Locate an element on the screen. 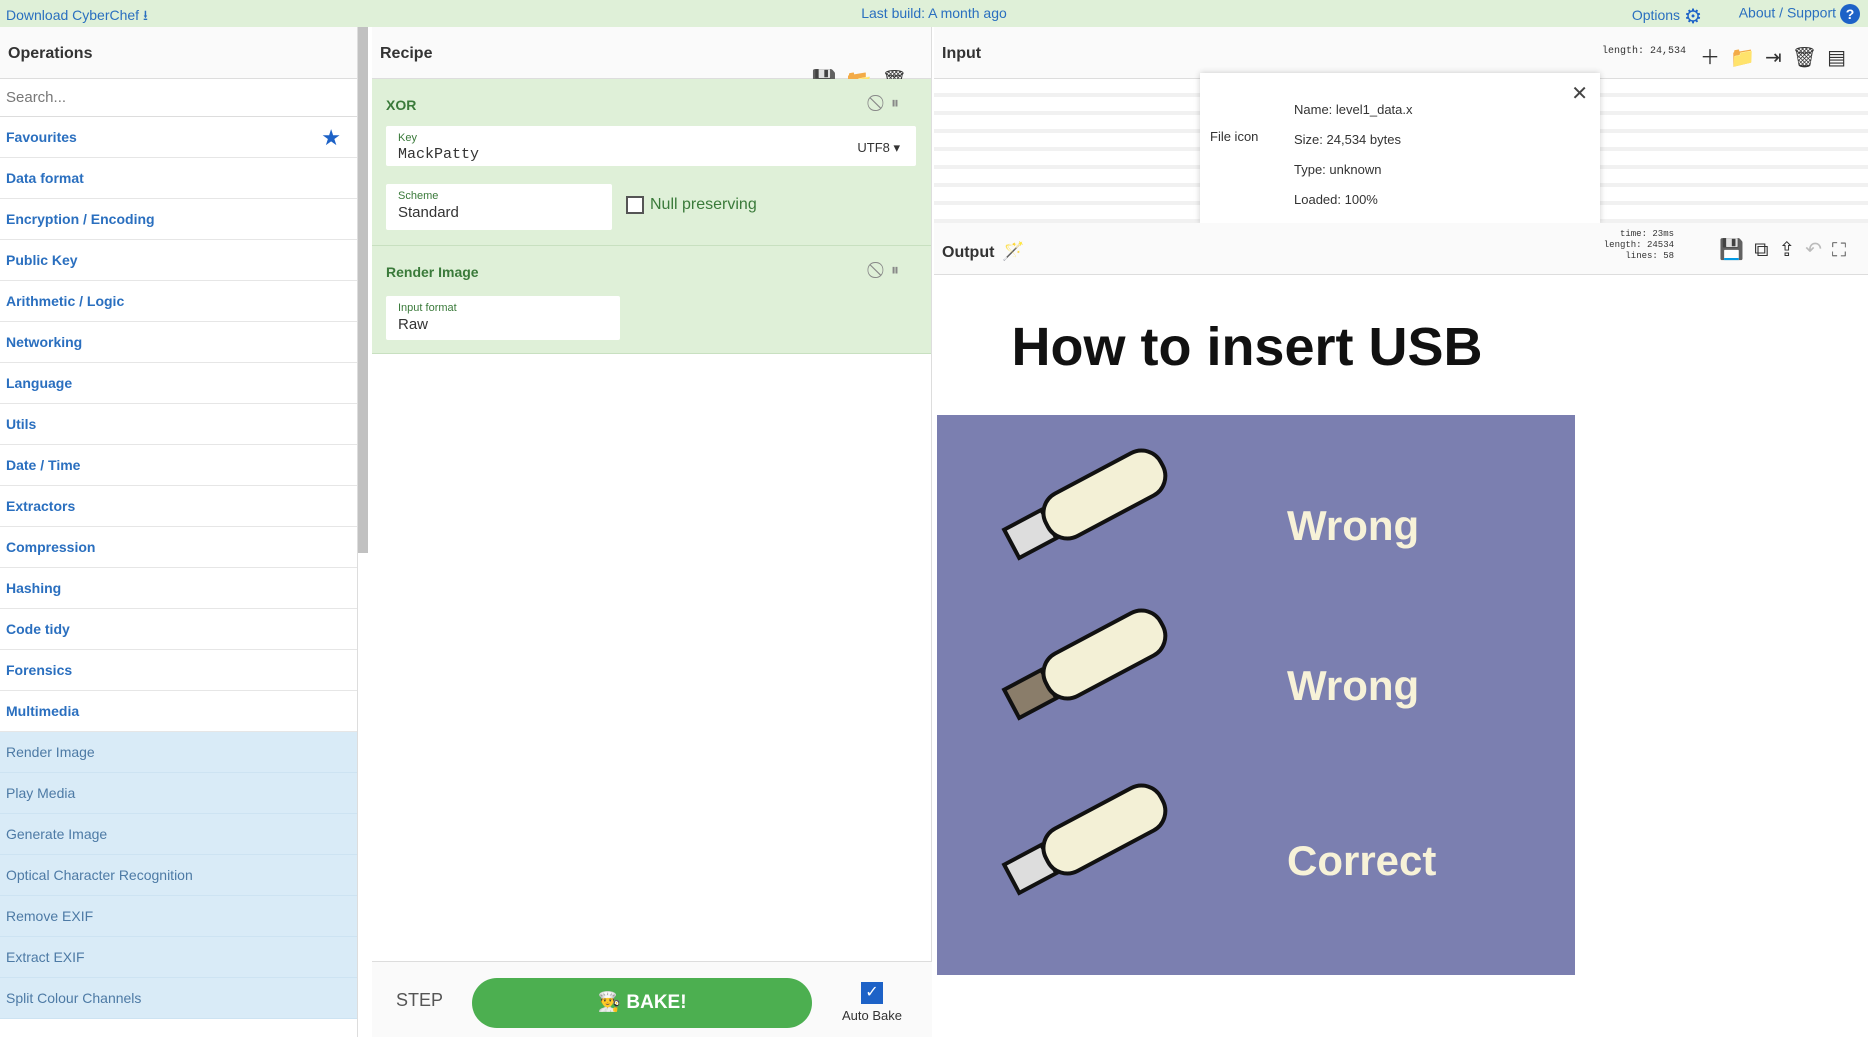  category-code-tidy: Code tidy is located at coordinates (178, 629).